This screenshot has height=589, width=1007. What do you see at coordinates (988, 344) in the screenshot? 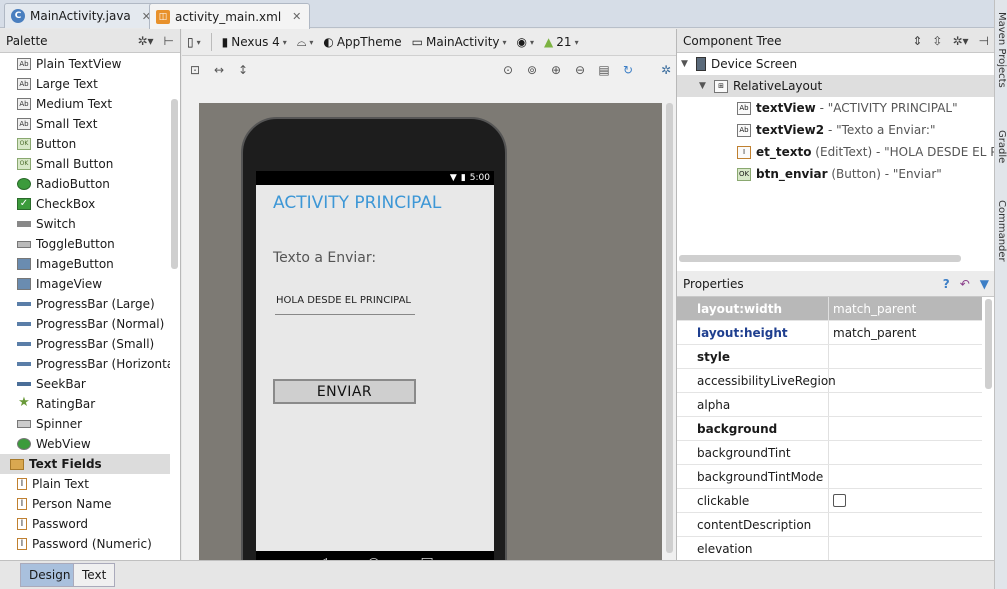
I see `properties-scrollbar` at bounding box center [988, 344].